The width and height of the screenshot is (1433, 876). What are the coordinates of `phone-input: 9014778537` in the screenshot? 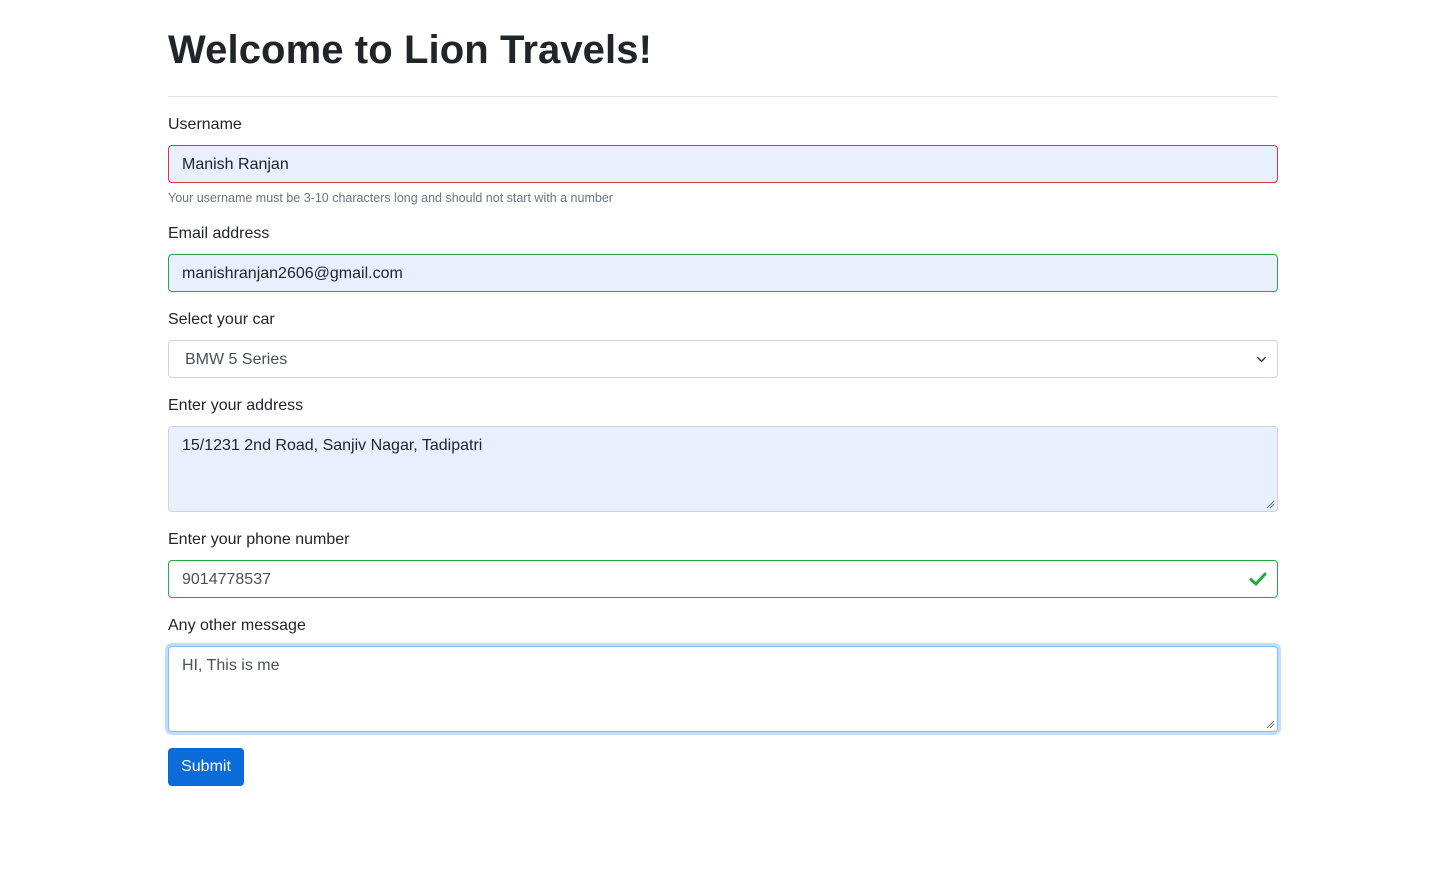 It's located at (723, 579).